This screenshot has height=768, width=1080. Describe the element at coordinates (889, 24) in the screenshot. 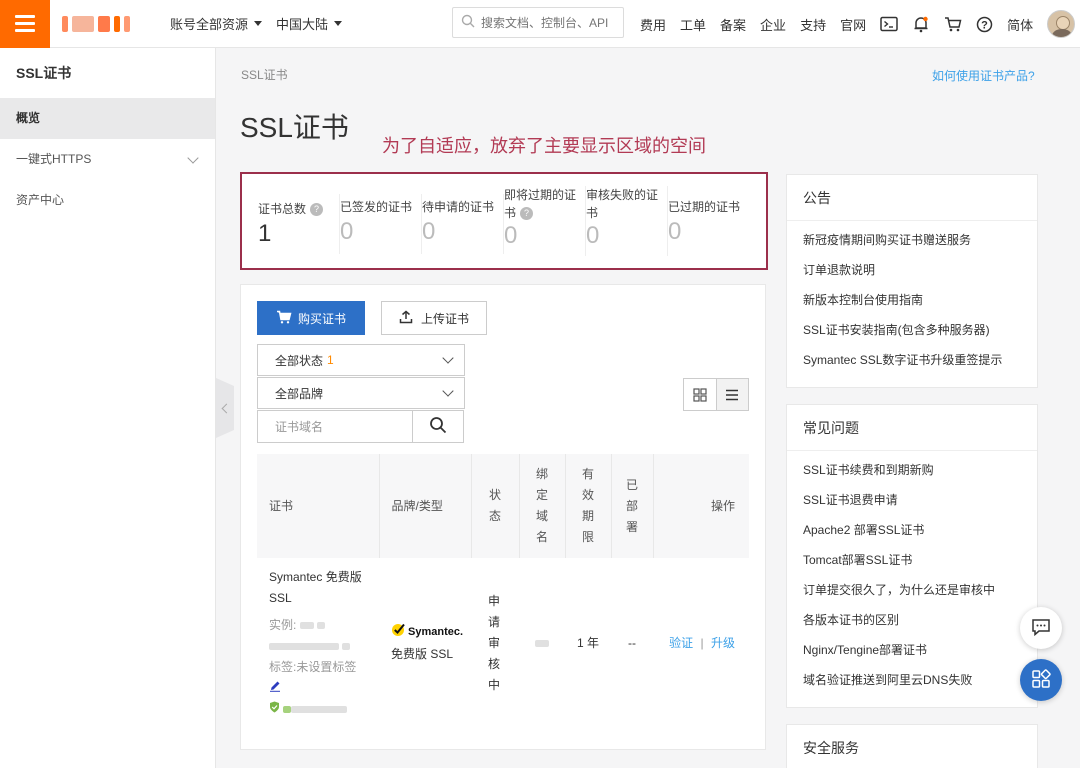

I see `terminal-icon` at that location.